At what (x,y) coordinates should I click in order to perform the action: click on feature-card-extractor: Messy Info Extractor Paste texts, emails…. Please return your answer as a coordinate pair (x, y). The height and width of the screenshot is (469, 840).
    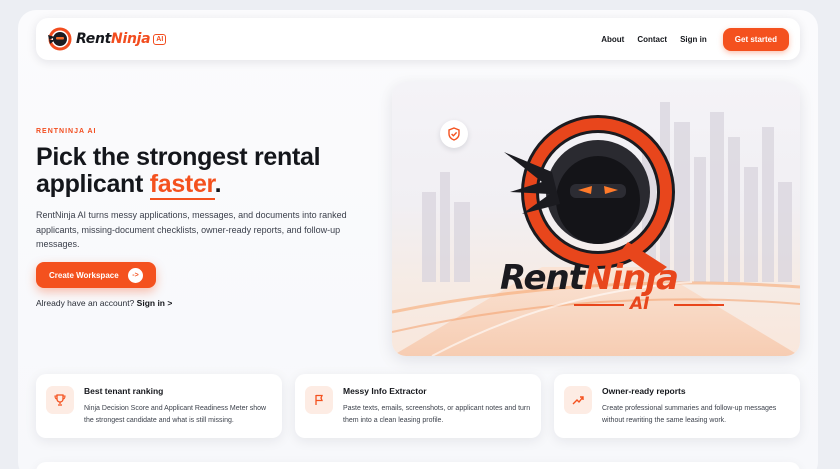
    Looking at the image, I should click on (418, 406).